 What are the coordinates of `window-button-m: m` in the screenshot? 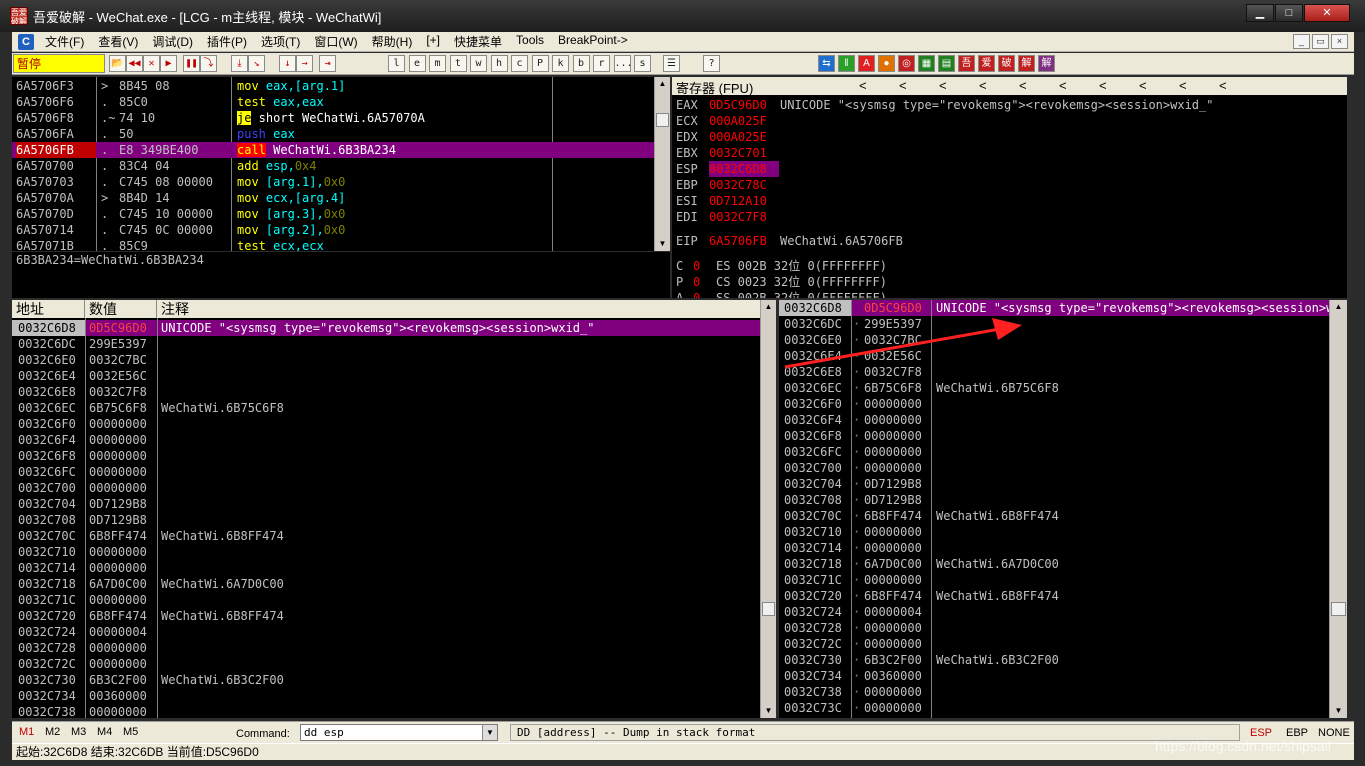 It's located at (437, 63).